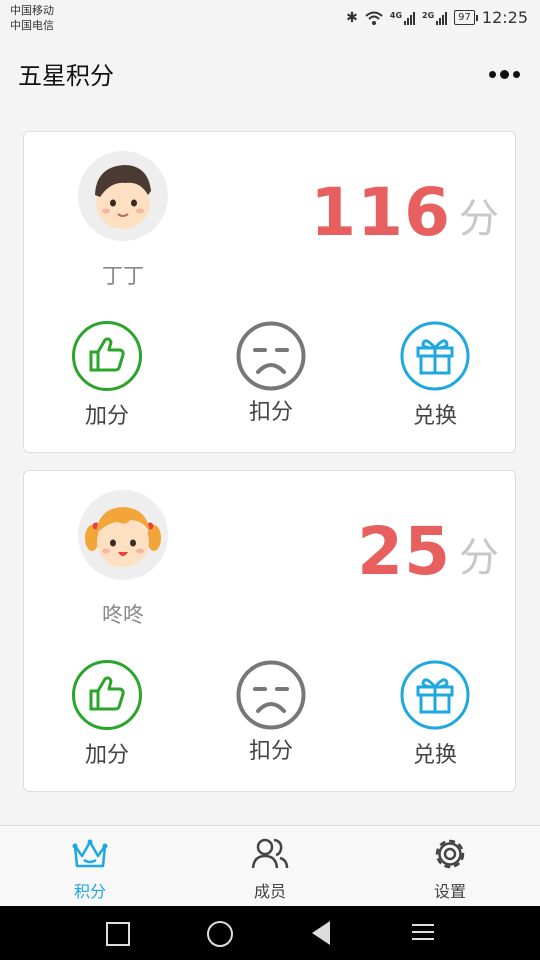  I want to click on app-header: 五星积分, so click(270, 74).